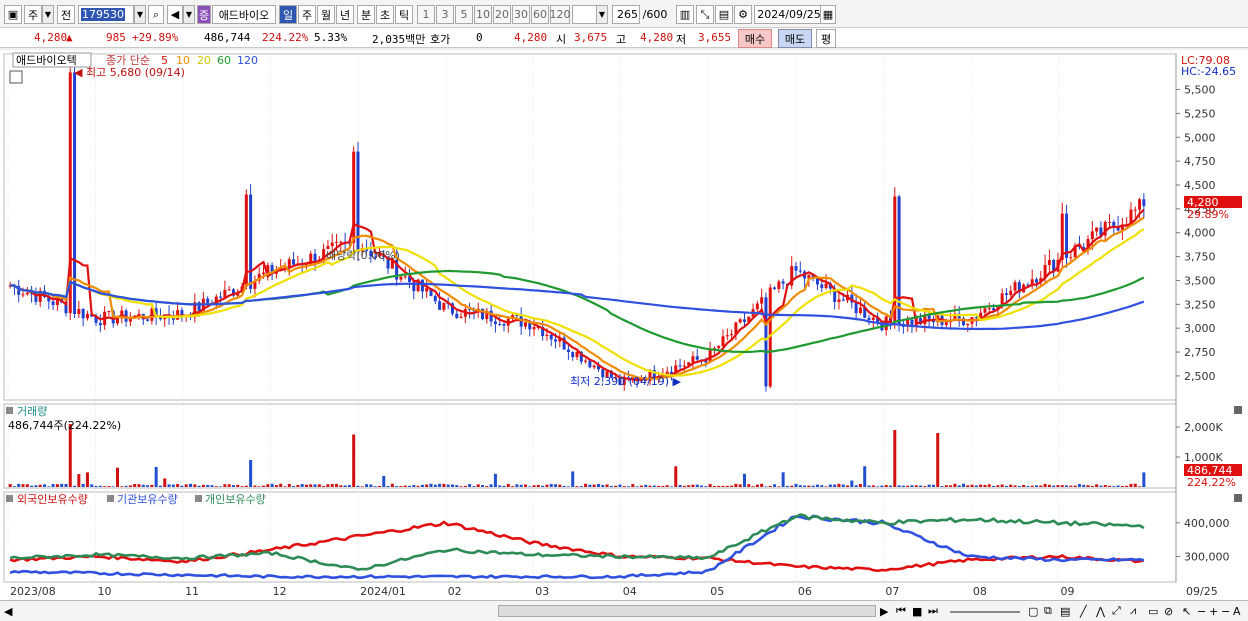  Describe the element at coordinates (16, 77) in the screenshot. I see `calculator-icon` at that location.